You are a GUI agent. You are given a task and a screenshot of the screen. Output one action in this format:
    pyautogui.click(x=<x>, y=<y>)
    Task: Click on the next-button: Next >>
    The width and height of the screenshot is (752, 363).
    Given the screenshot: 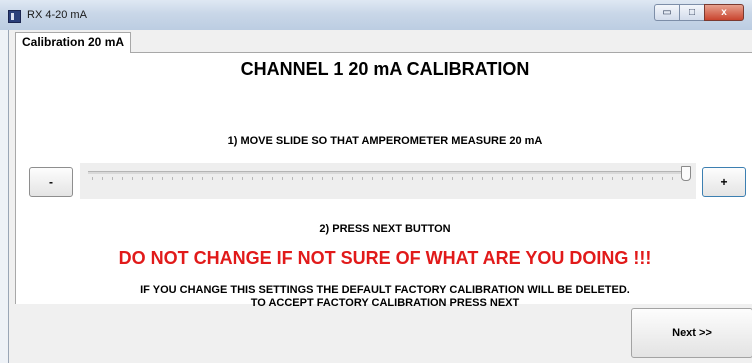 What is the action you would take?
    pyautogui.click(x=691, y=333)
    